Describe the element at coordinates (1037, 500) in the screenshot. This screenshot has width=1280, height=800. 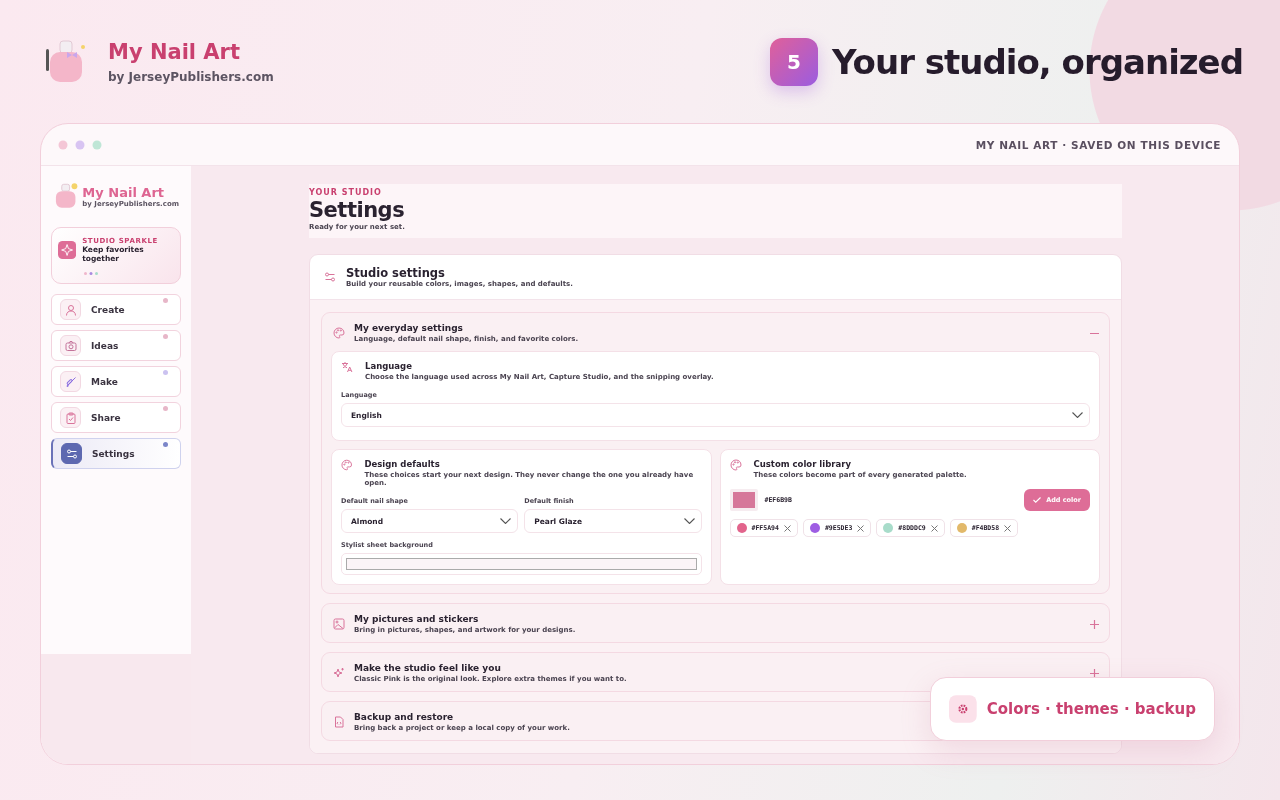
I see `check-icon` at that location.